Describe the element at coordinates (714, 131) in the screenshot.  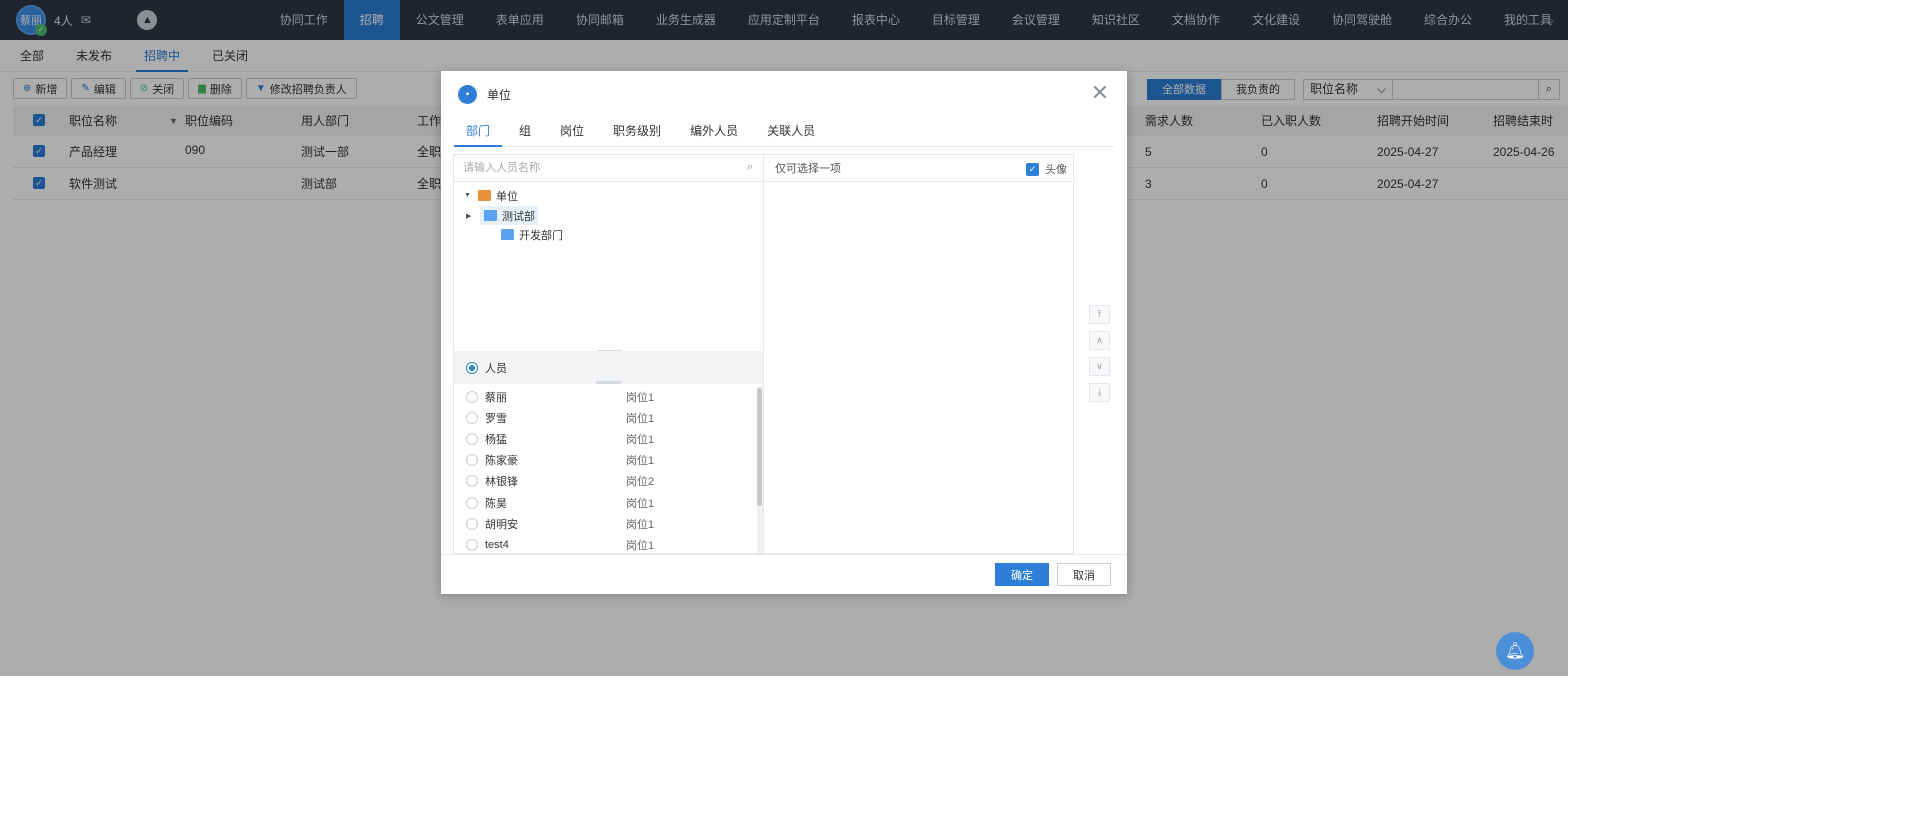
I see `picker-tab: 编外人员` at that location.